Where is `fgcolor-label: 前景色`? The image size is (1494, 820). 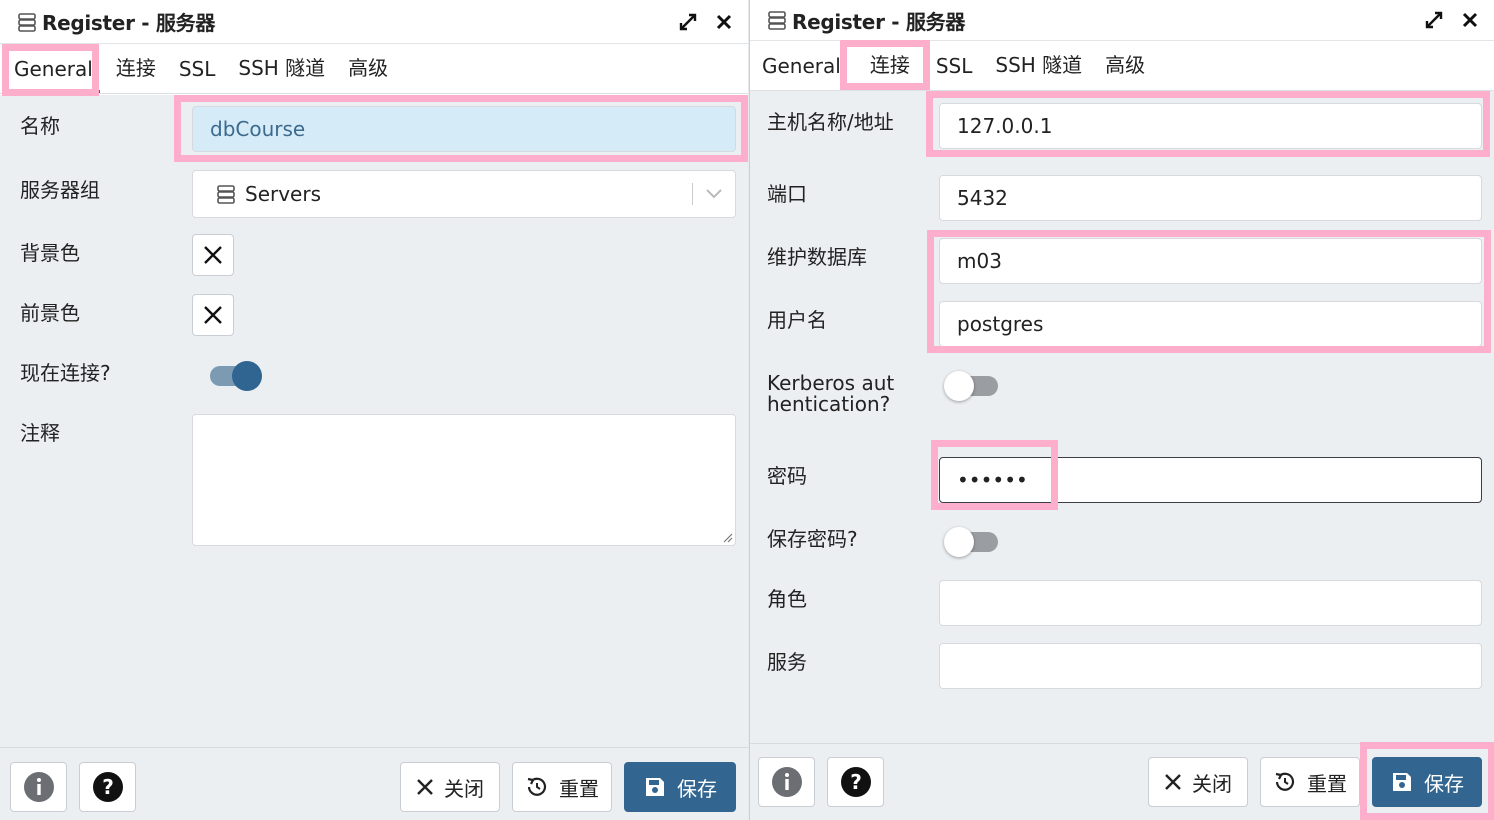
fgcolor-label: 前景色 is located at coordinates (50, 313).